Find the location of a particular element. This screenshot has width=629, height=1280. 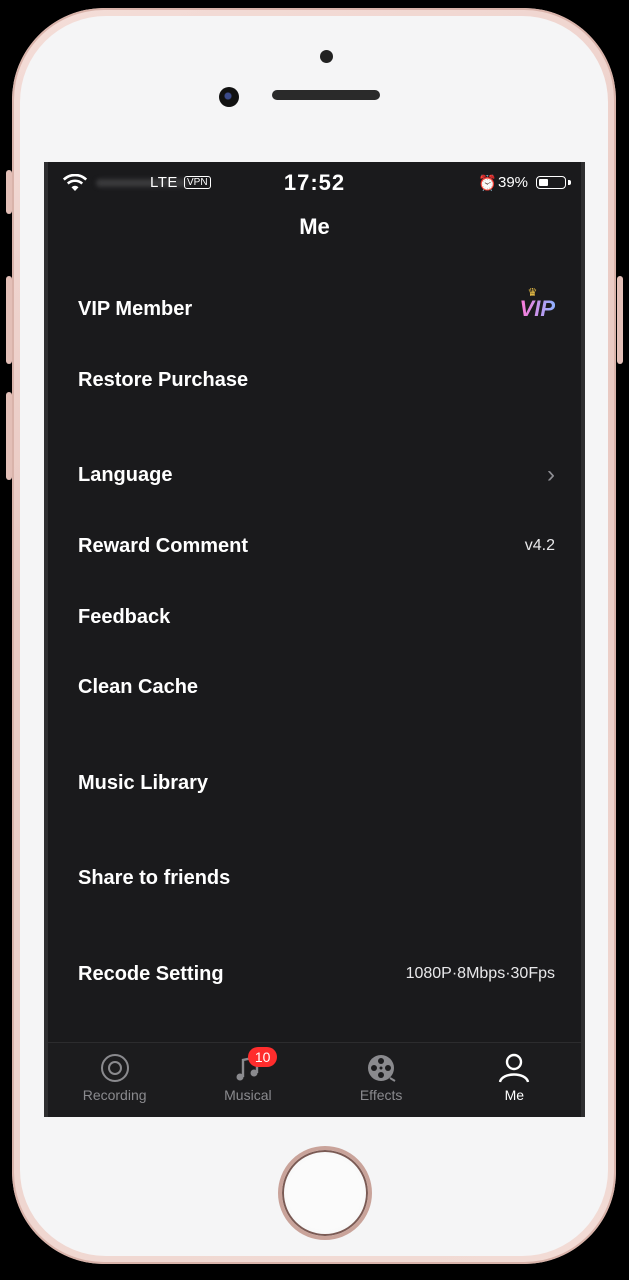

tab-recording: Recording is located at coordinates (114, 1080).